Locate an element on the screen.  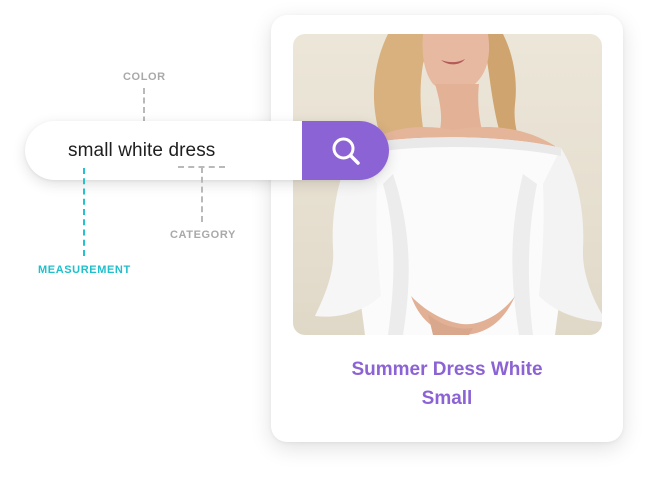
search-button is located at coordinates (345, 150).